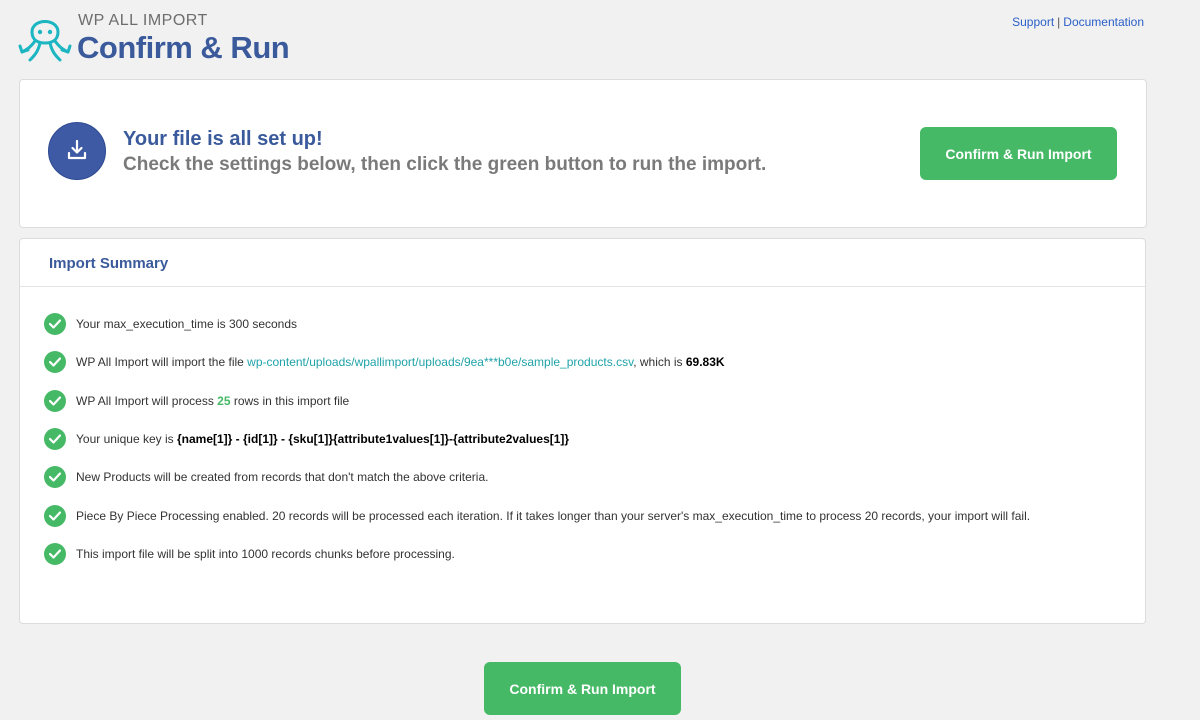  I want to click on summary-item-text: Your max_execution_time is 300 seconds, so click(187, 324).